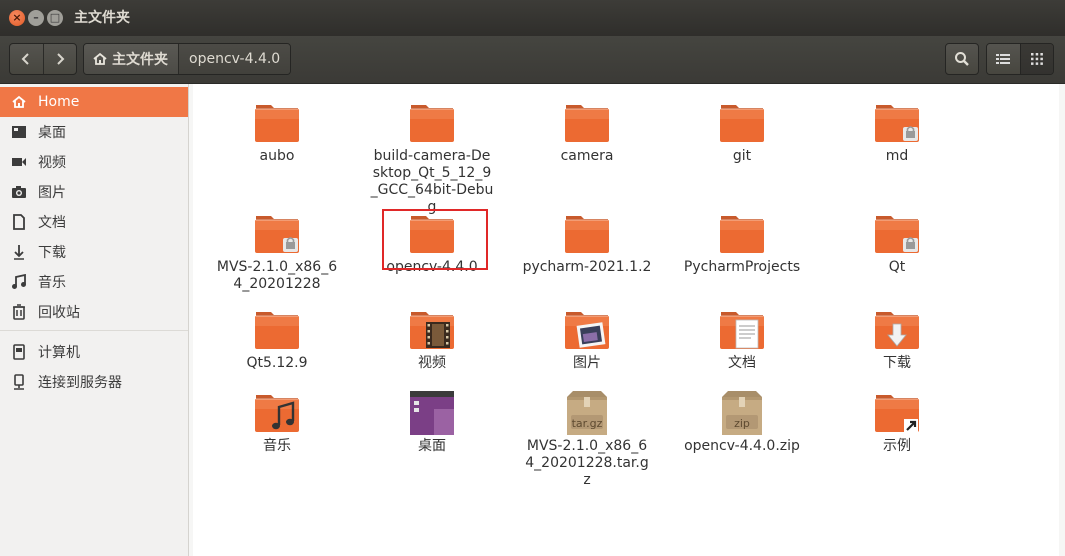 This screenshot has width=1065, height=556. I want to click on forward-button, so click(60, 59).